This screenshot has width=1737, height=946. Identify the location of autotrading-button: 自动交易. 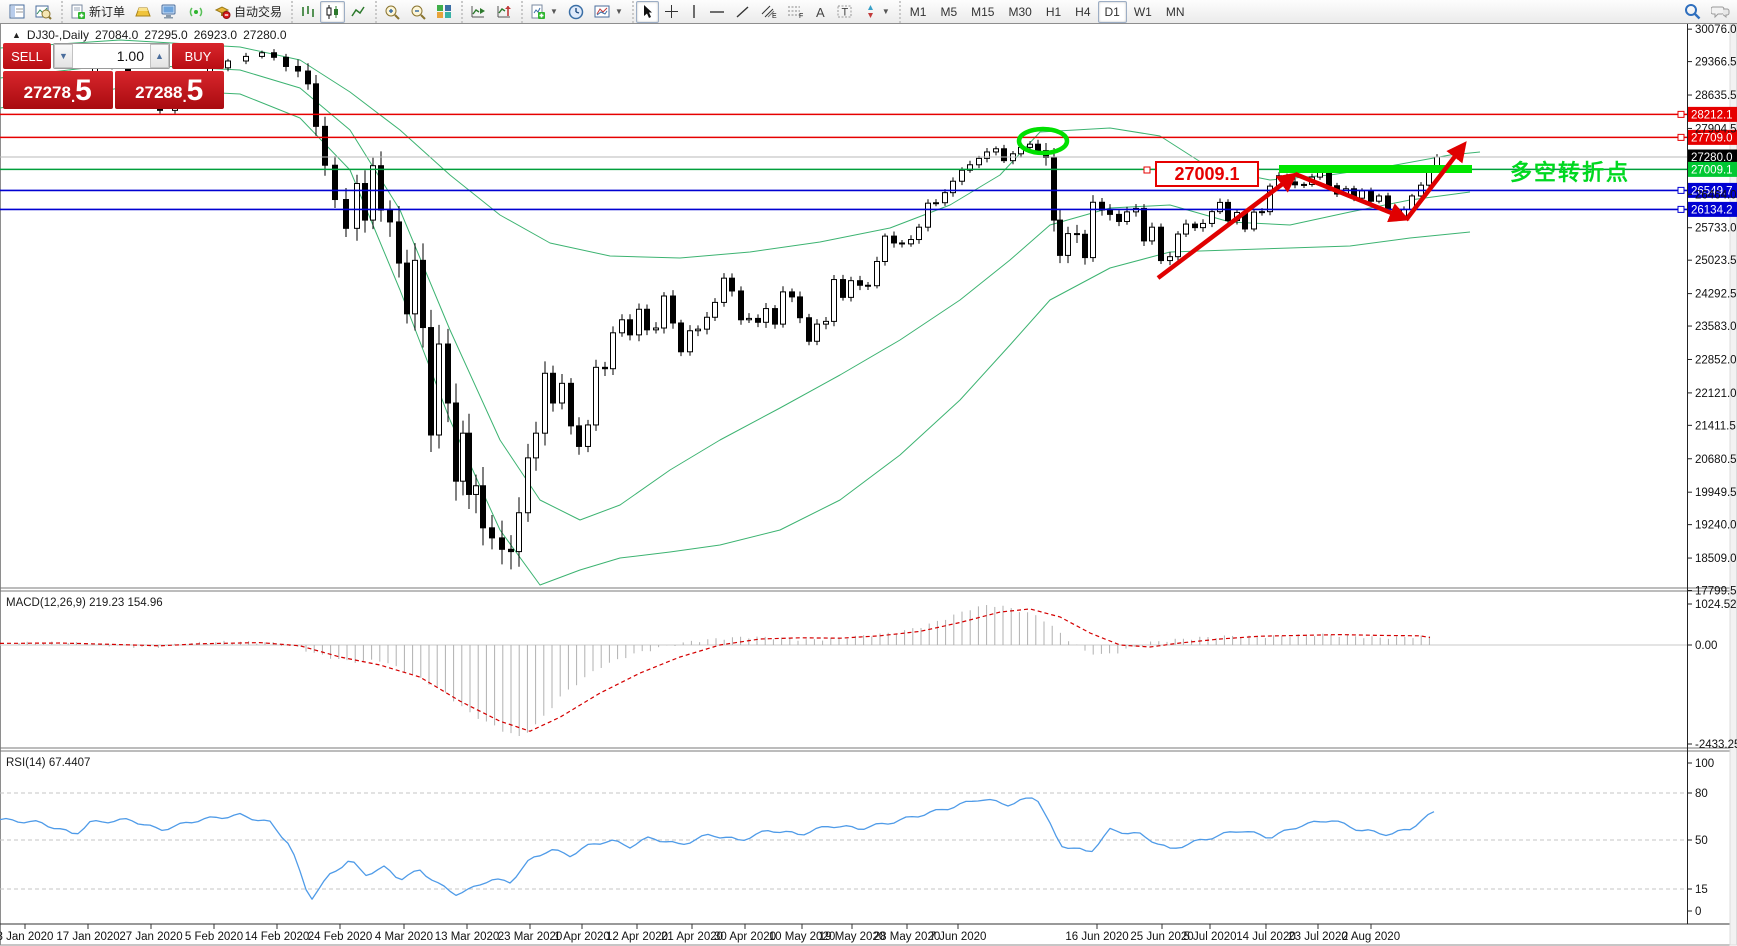
(248, 12).